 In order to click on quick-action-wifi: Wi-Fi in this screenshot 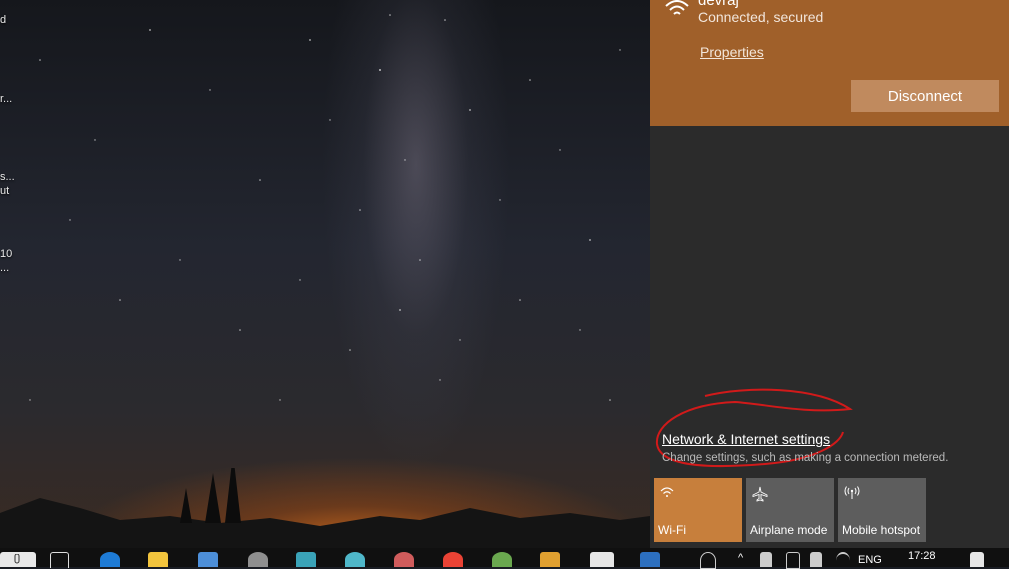, I will do `click(698, 510)`.